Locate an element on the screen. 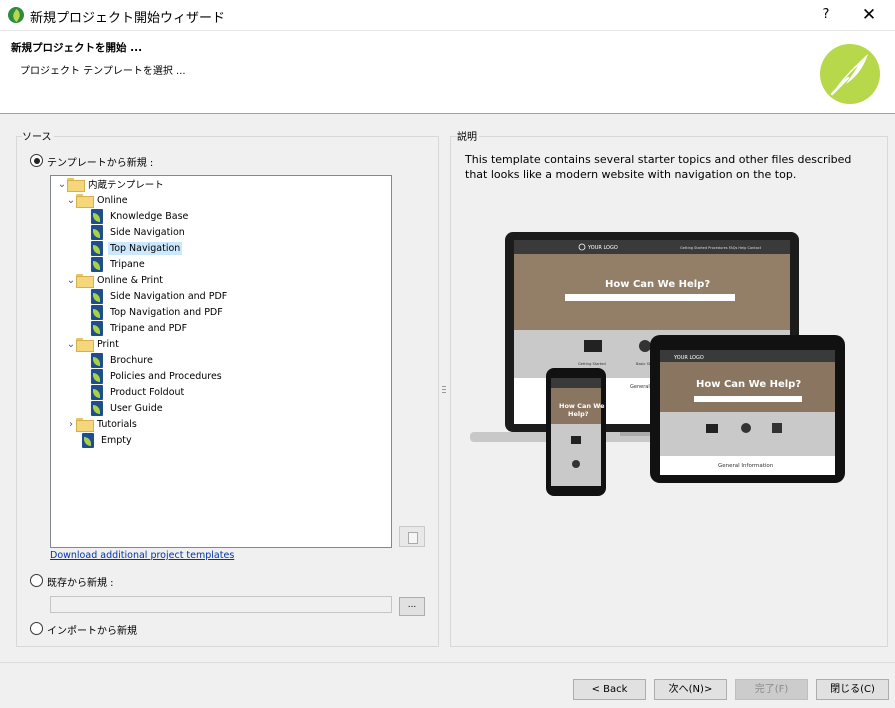 This screenshot has height=708, width=895. tree-label: Side Navigation is located at coordinates (147, 232).